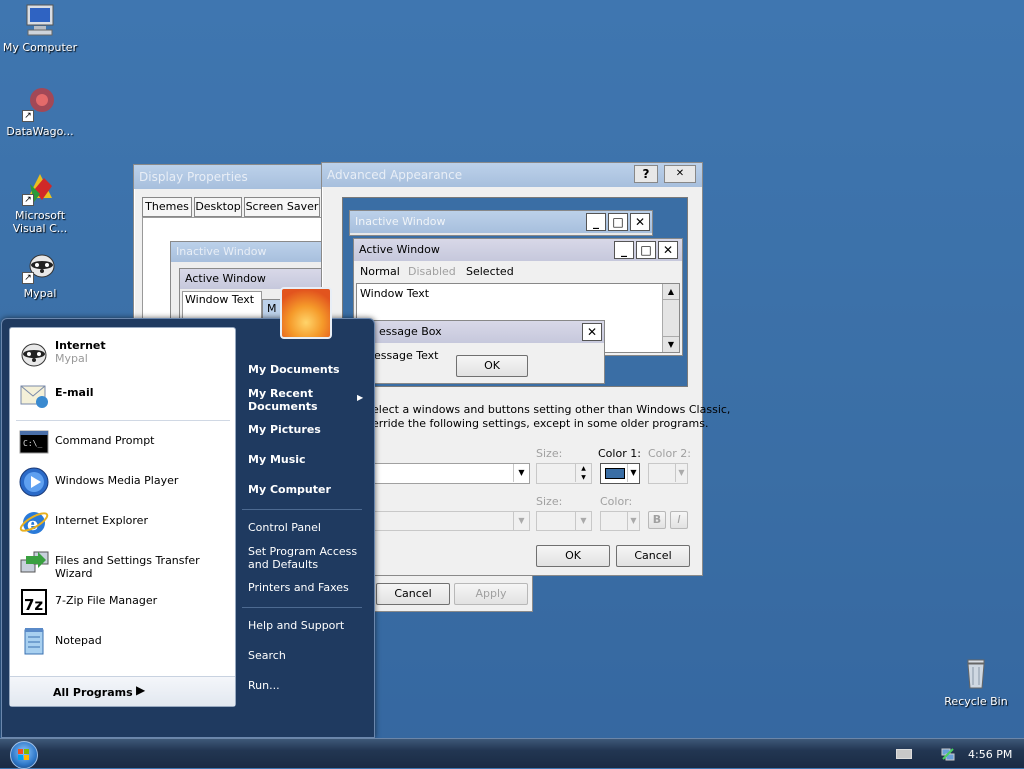 Image resolution: width=1024 pixels, height=769 pixels. I want to click on recent-item-label: Notepad, so click(78, 640).